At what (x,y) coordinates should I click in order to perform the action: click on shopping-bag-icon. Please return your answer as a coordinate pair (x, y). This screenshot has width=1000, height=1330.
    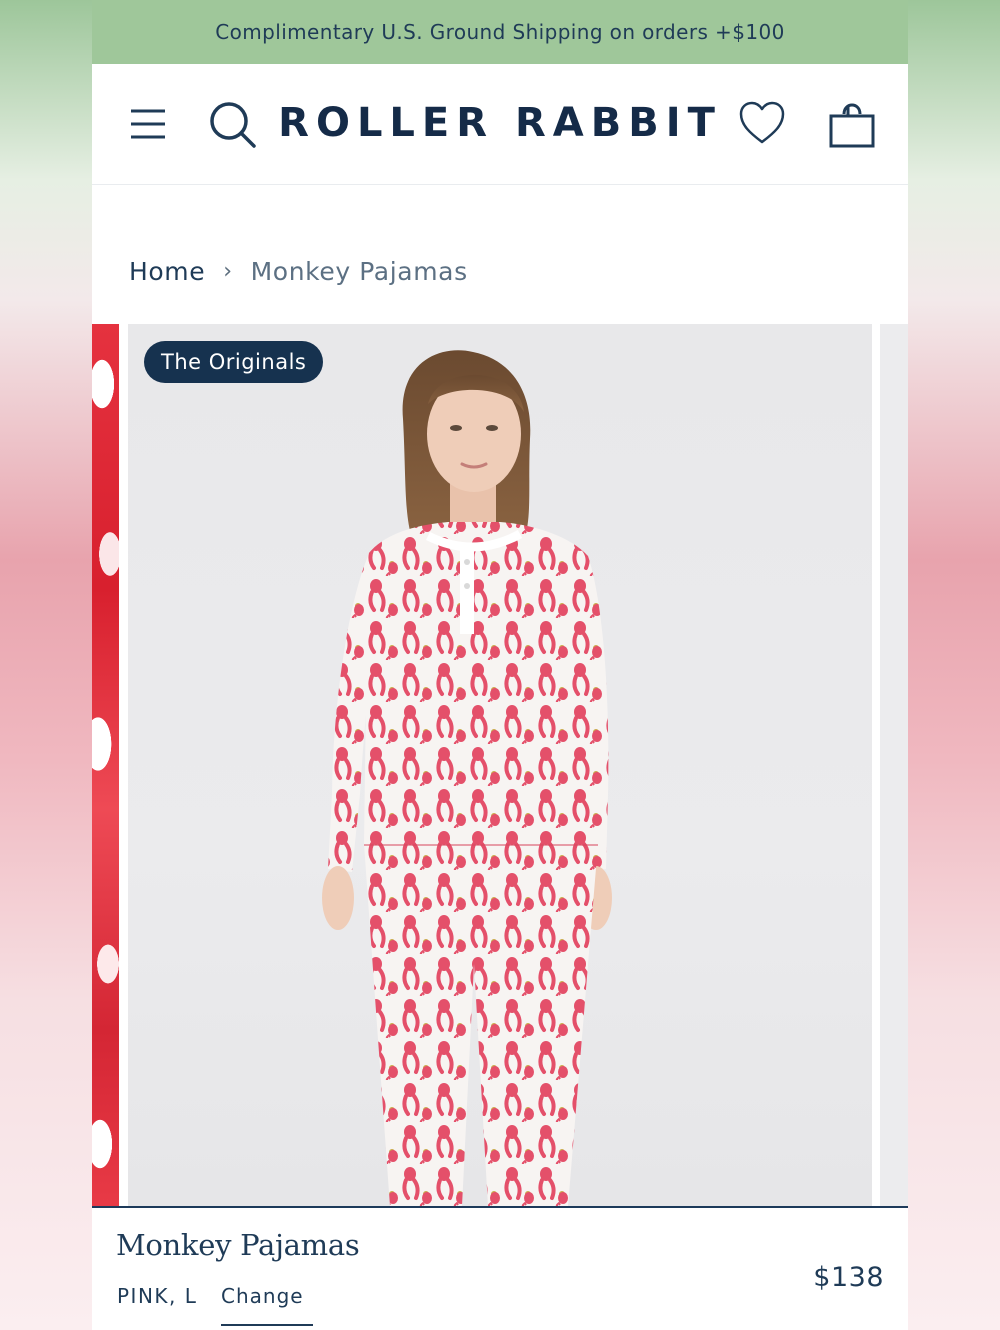
    Looking at the image, I should click on (852, 124).